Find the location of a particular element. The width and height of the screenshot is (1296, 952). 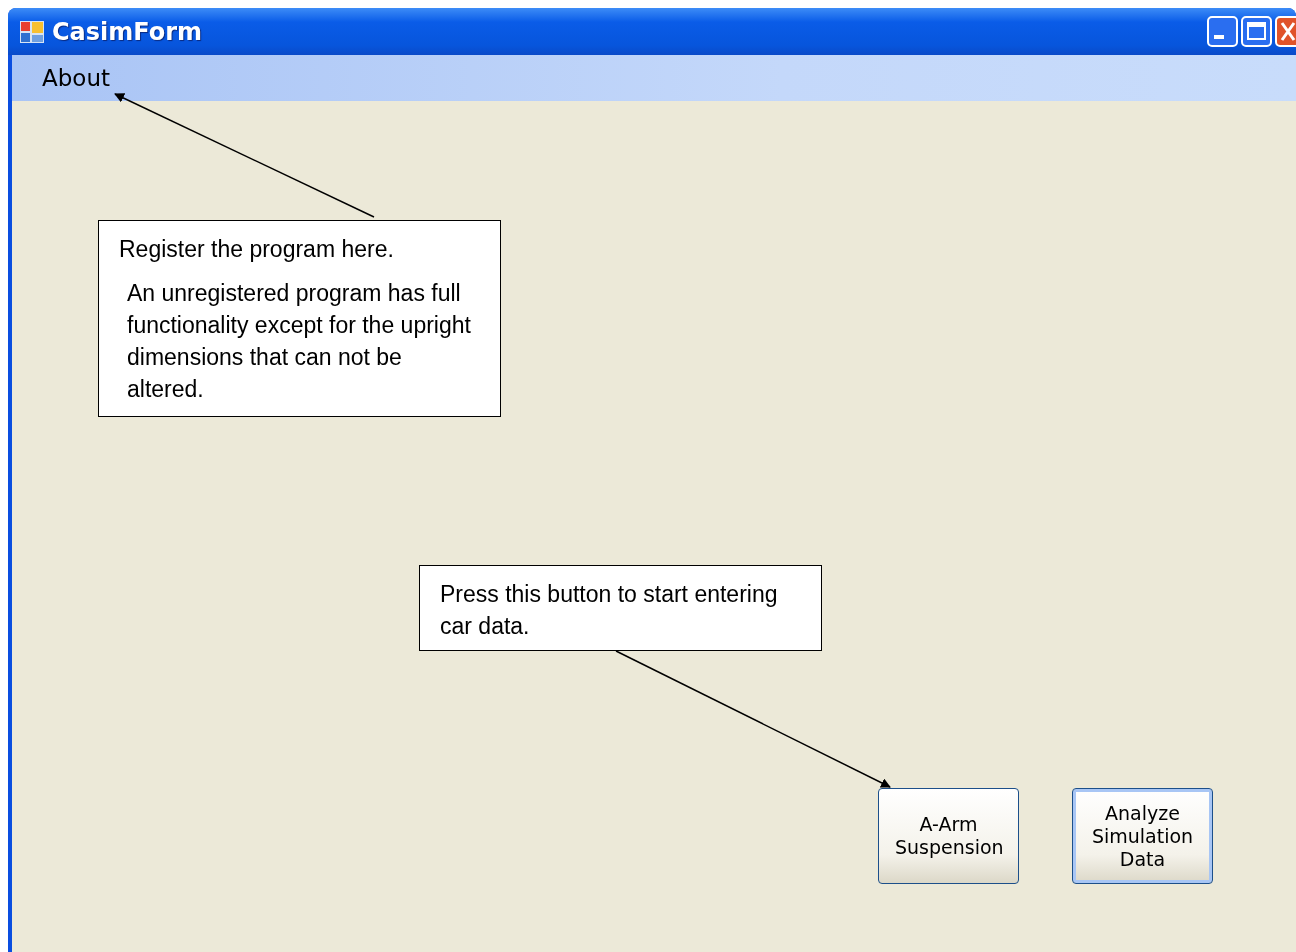

menu-item: About is located at coordinates (76, 78).